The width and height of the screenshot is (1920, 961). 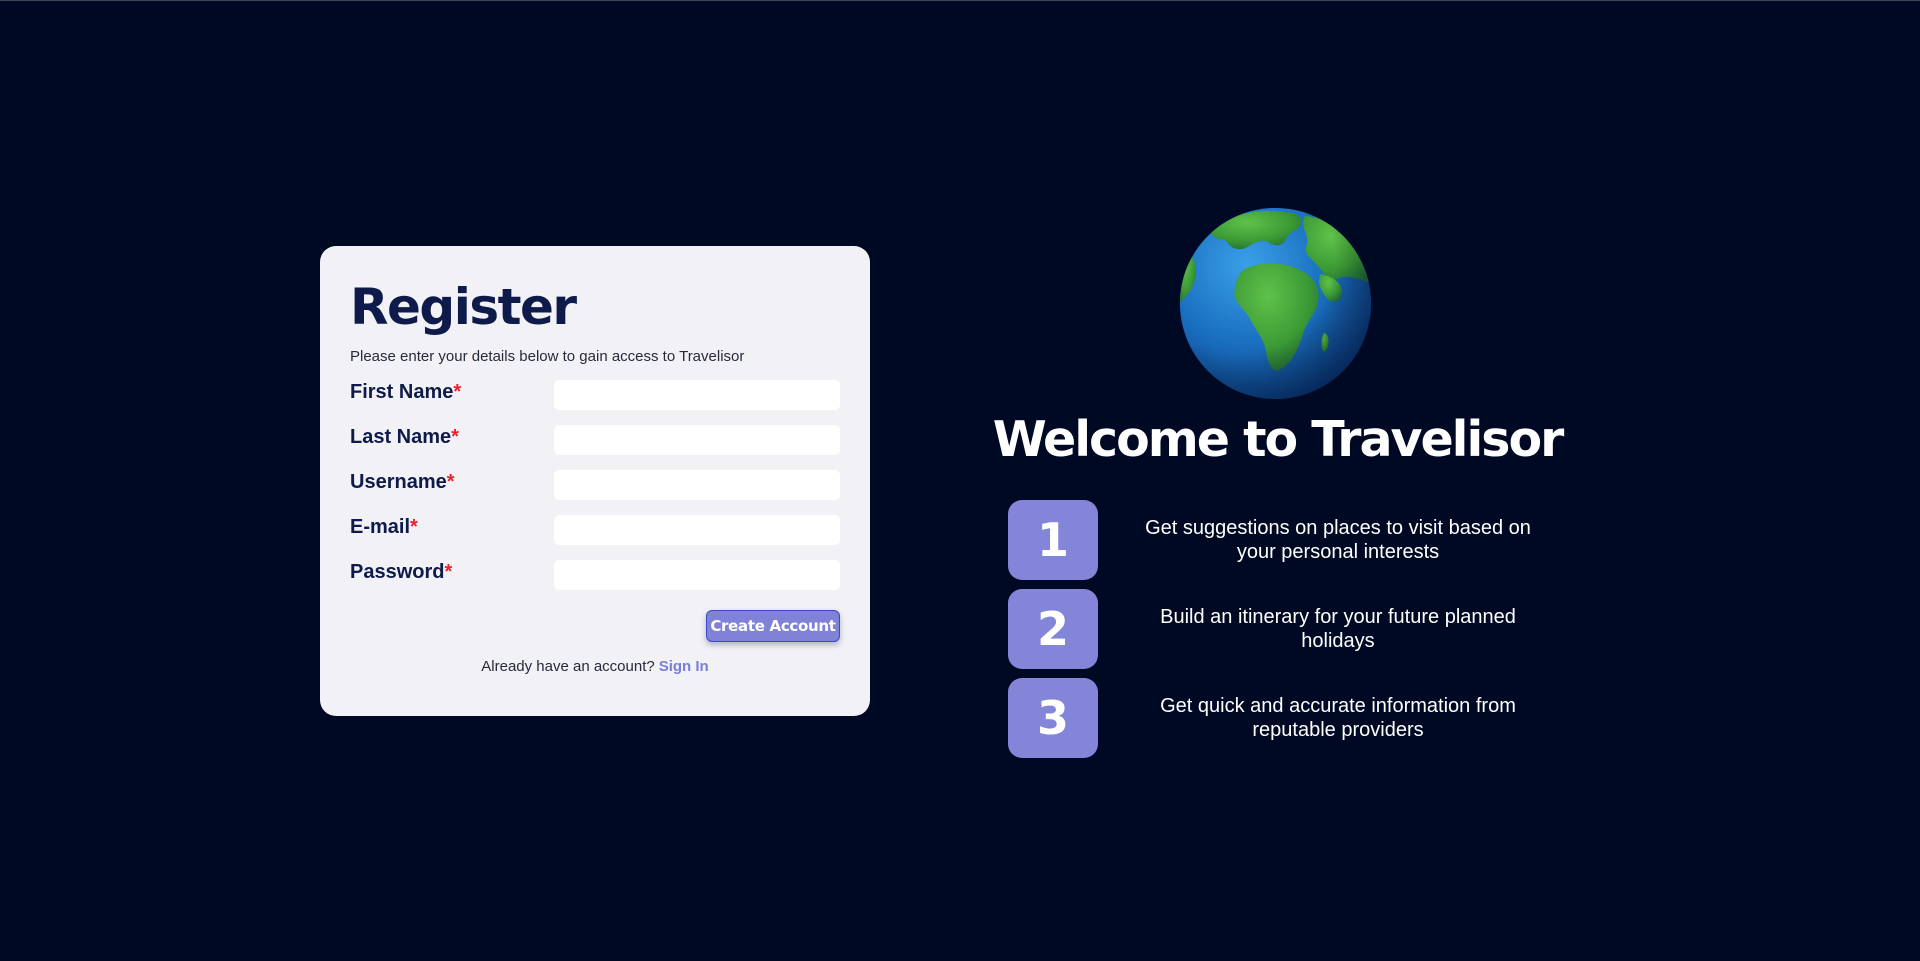 I want to click on top-border, so click(x=960, y=0).